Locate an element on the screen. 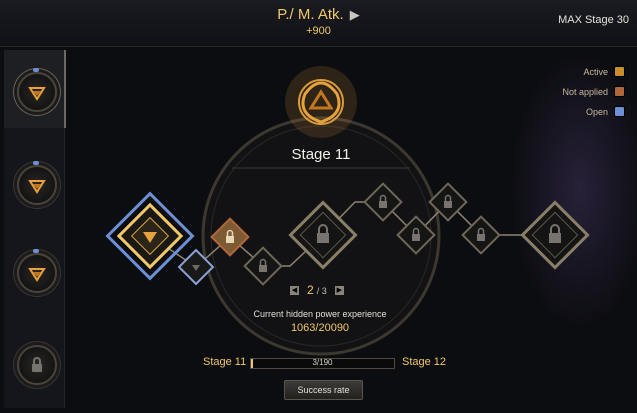 This screenshot has width=637, height=413. page-selector: ◀ 2 / 3 ▶ is located at coordinates (317, 290).